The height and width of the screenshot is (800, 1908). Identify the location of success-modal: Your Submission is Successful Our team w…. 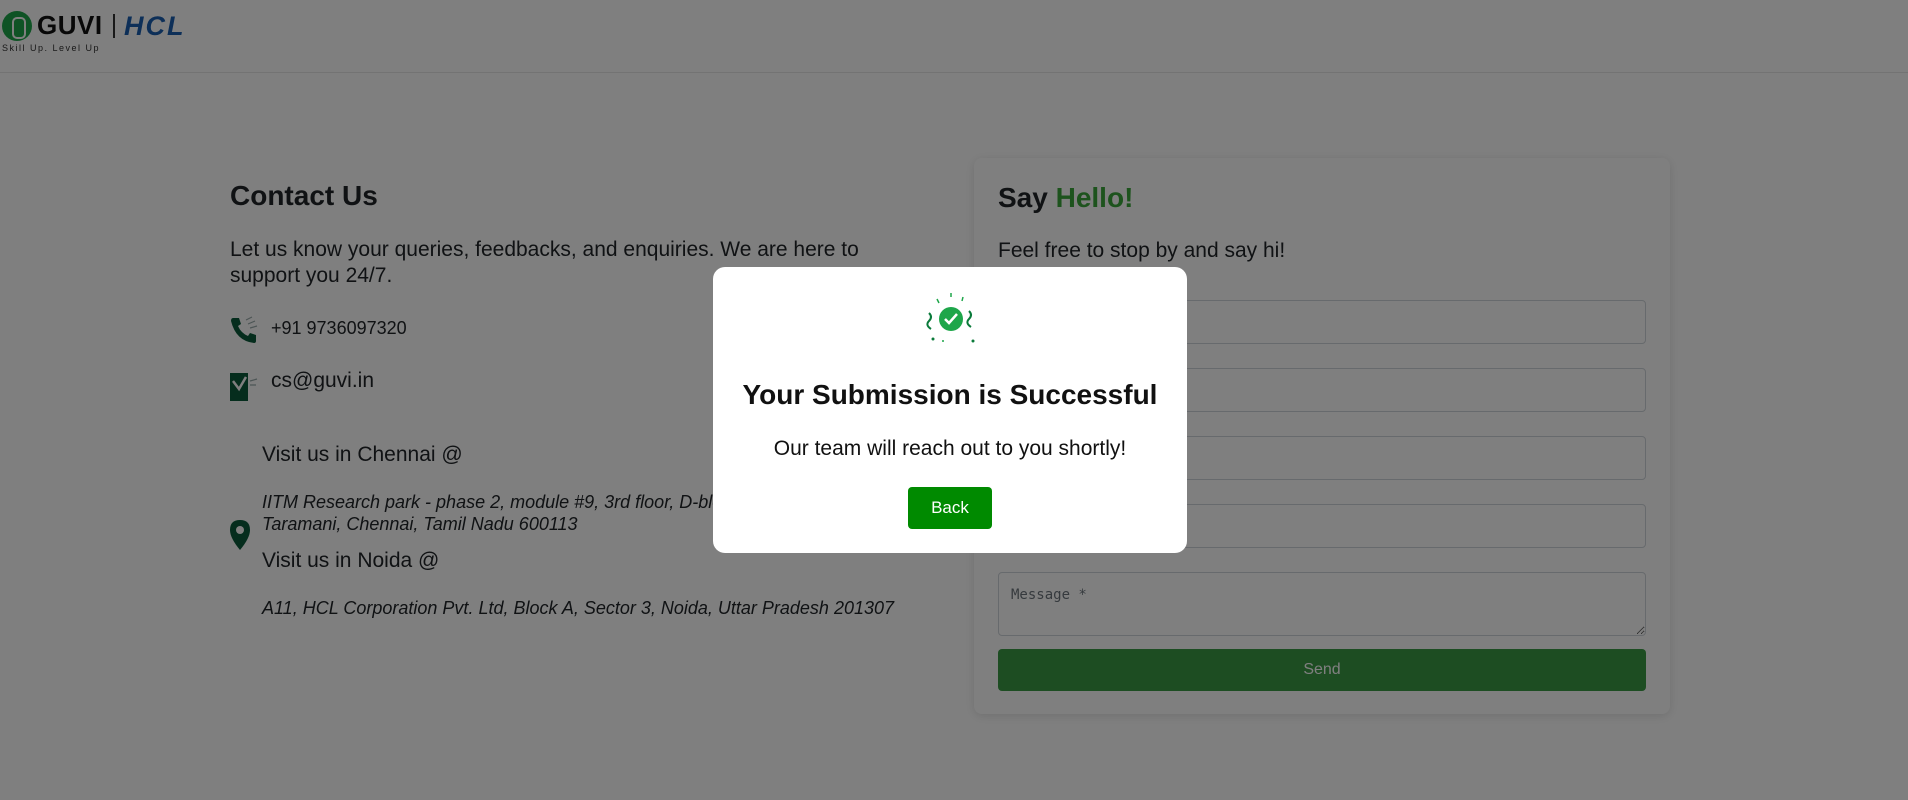
(950, 410).